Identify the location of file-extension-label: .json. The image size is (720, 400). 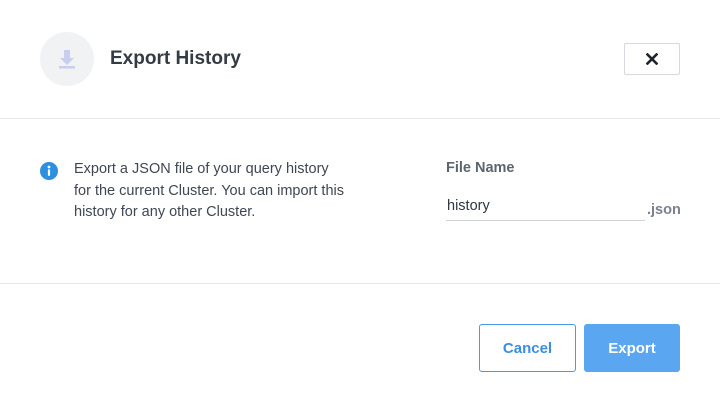
(664, 210).